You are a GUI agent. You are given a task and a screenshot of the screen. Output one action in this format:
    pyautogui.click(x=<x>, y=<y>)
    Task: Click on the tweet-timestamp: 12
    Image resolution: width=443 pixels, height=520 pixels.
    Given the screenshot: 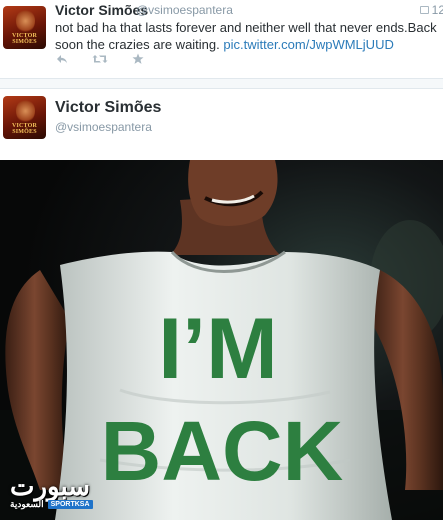 What is the action you would take?
    pyautogui.click(x=431, y=10)
    